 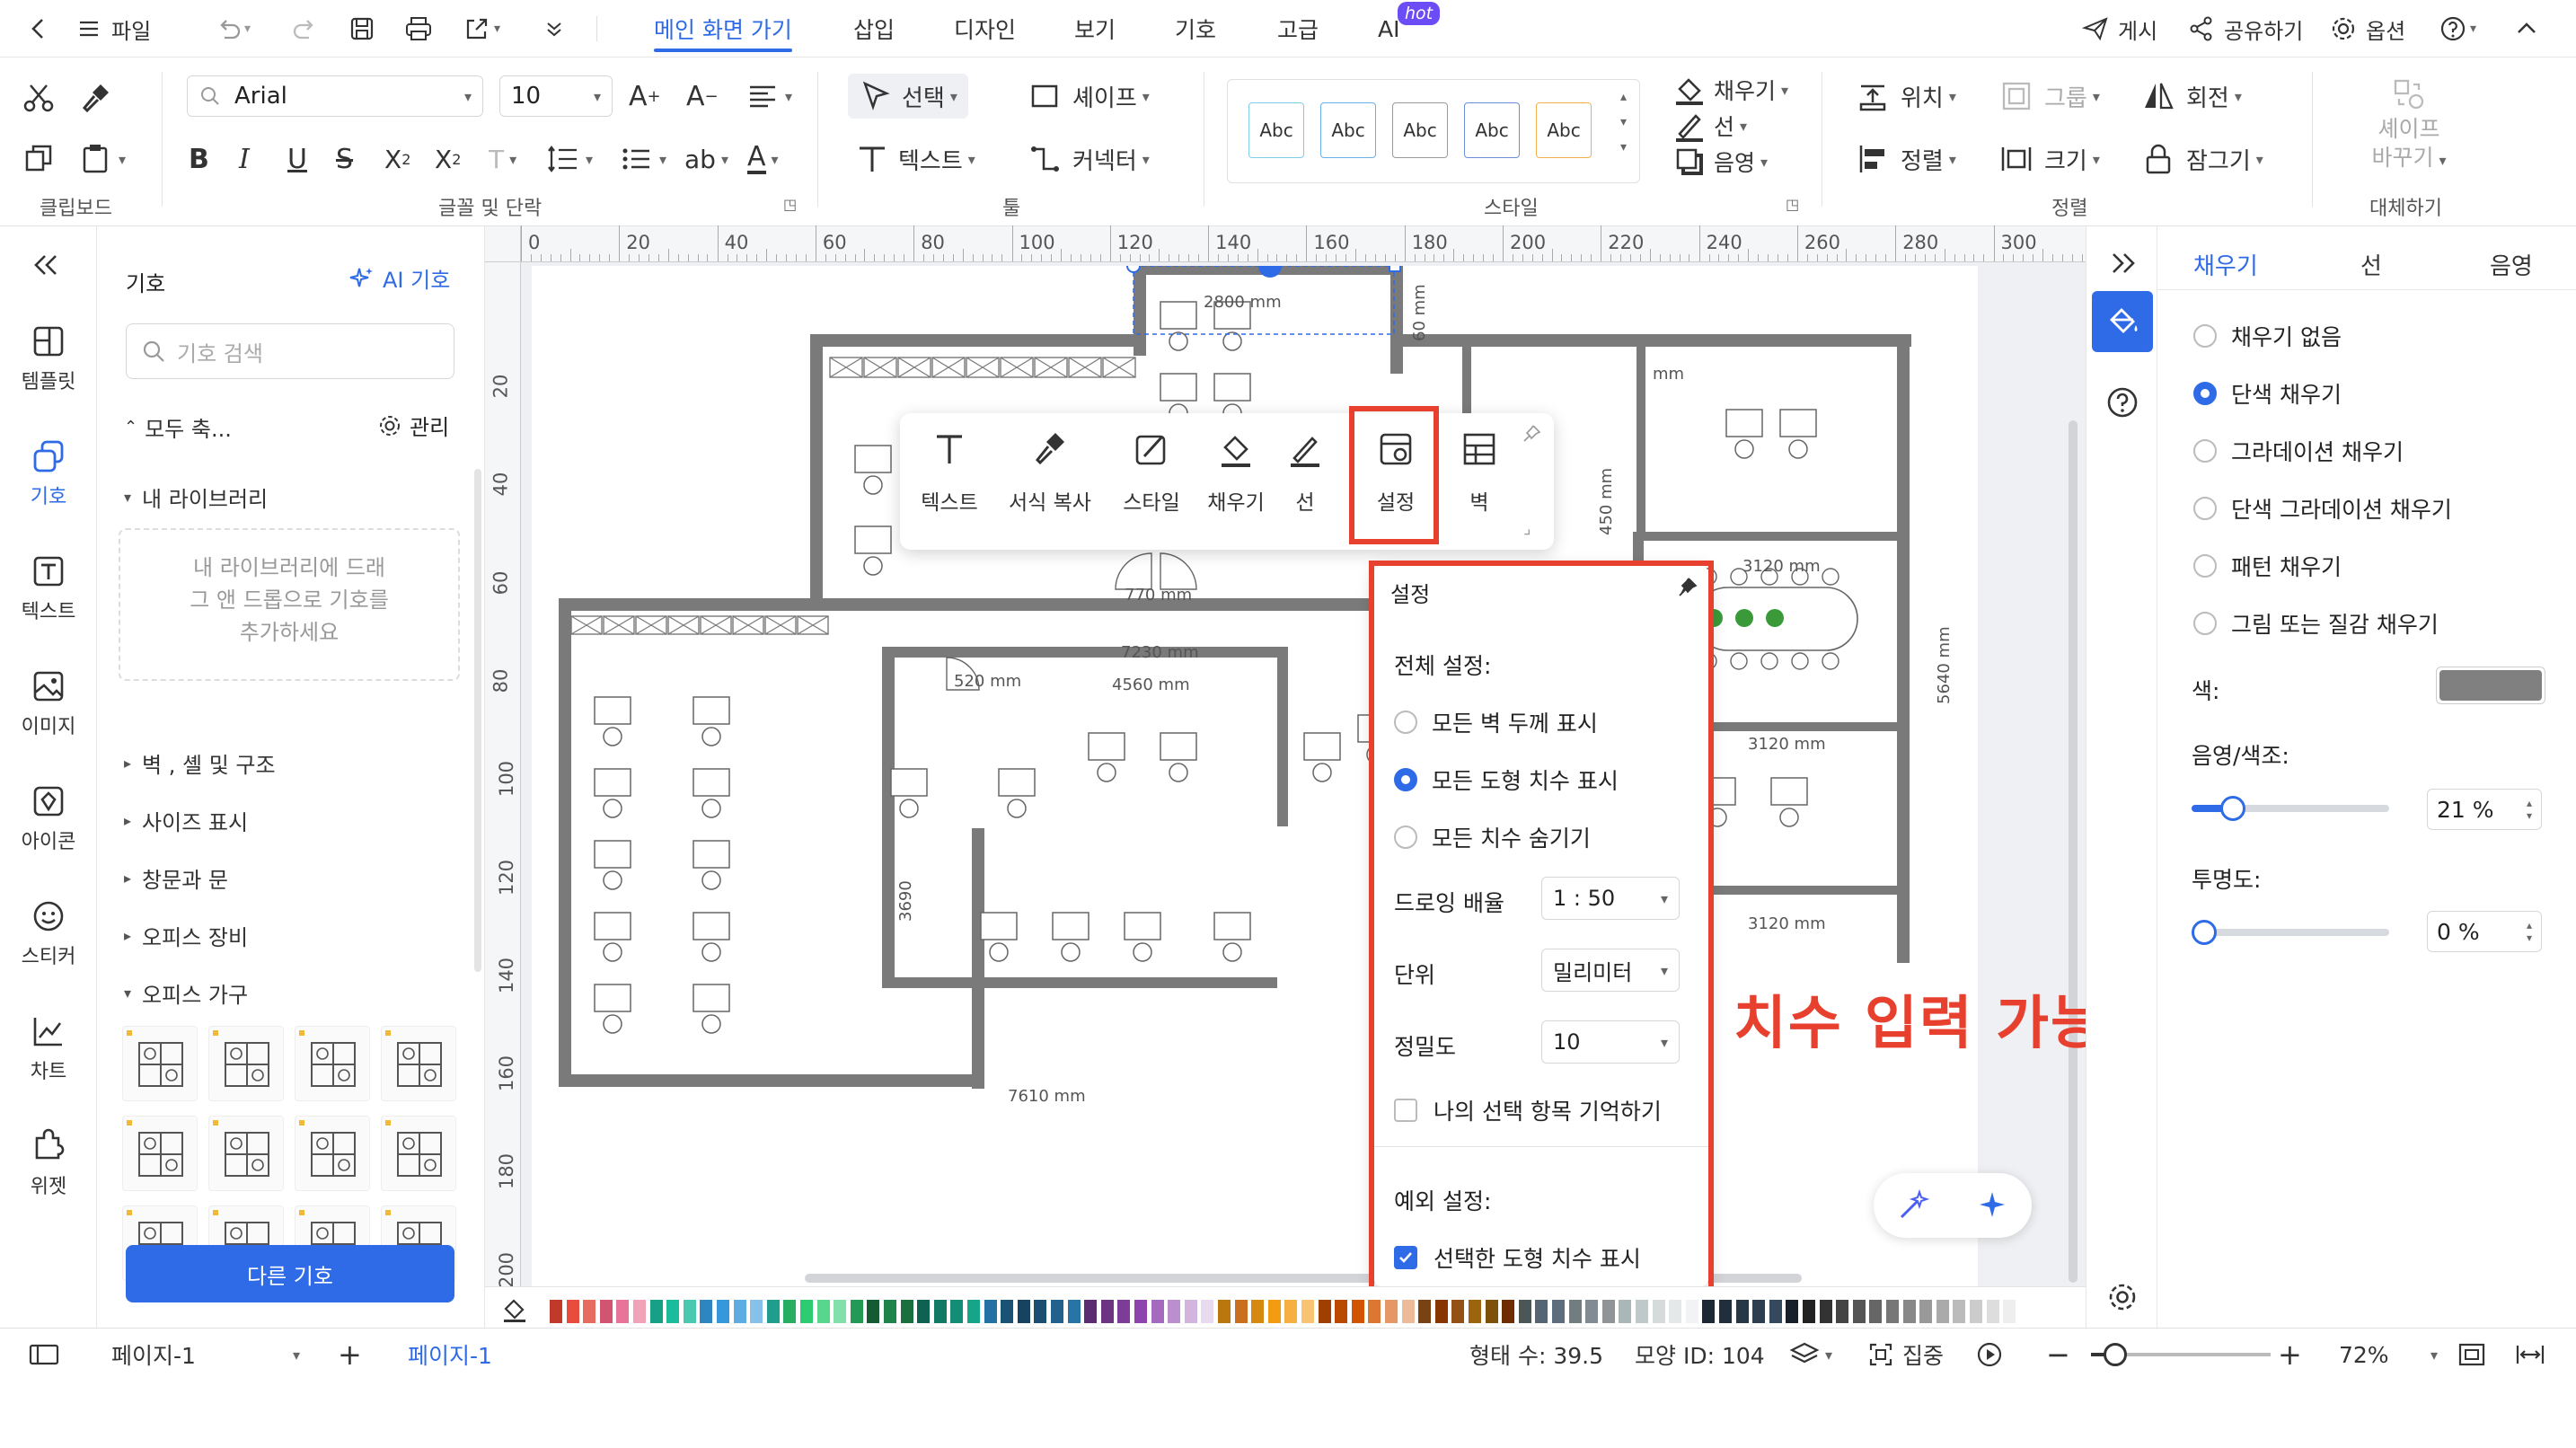 I want to click on resize-corner-icon: ⌟, so click(x=1527, y=529).